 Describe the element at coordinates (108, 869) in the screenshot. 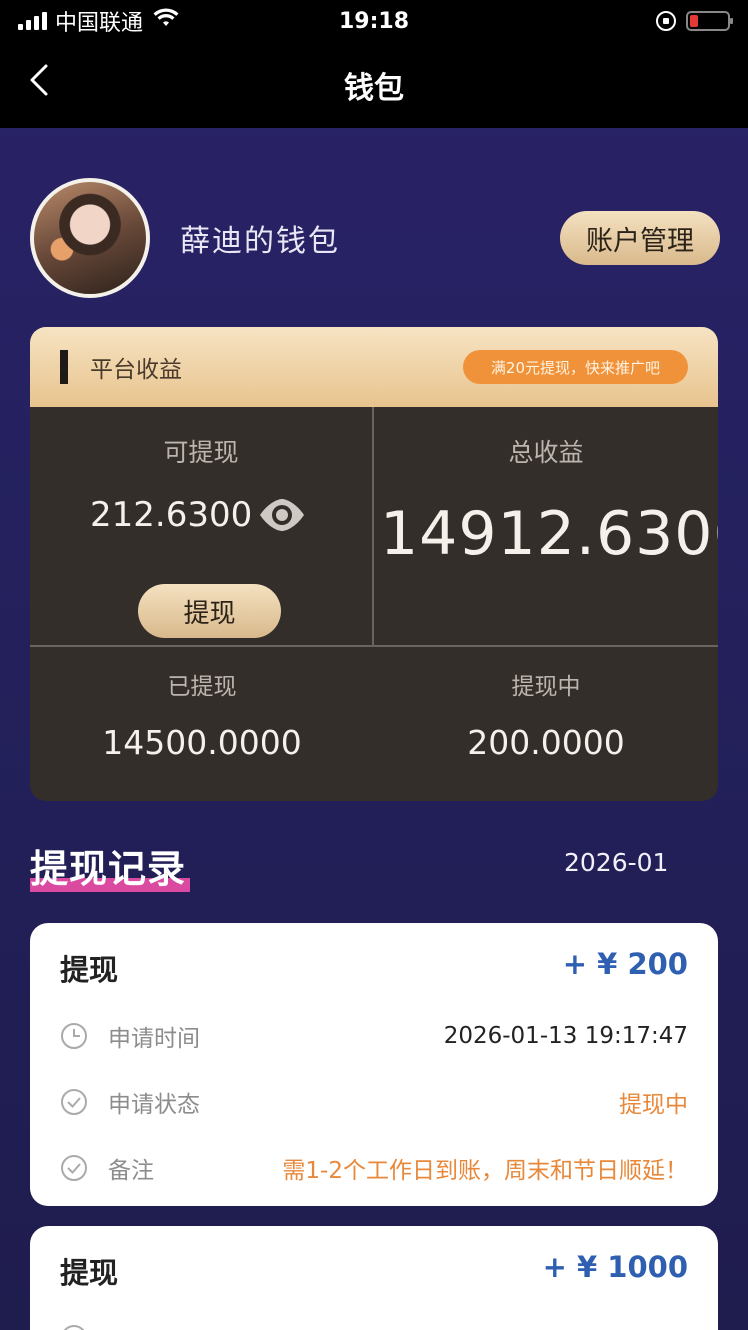

I see `records-title: 提现记录` at that location.